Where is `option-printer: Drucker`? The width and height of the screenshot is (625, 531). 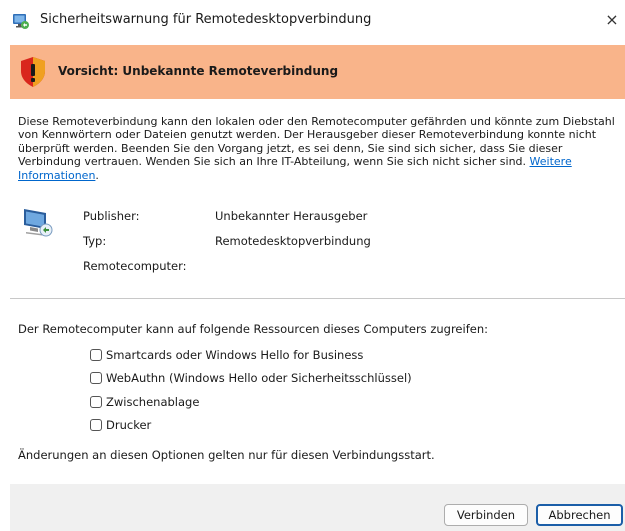 option-printer: Drucker is located at coordinates (120, 425).